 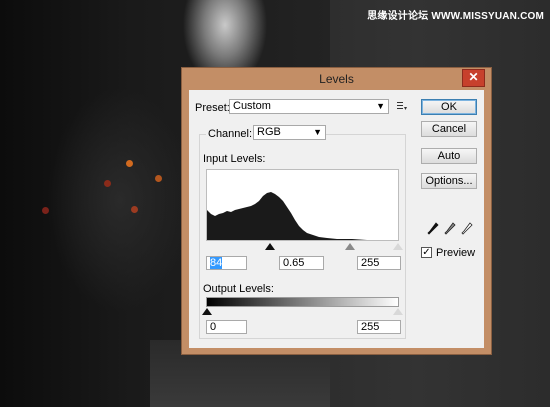 What do you see at coordinates (309, 106) in the screenshot?
I see `preset-dropdown: Custom ▼` at bounding box center [309, 106].